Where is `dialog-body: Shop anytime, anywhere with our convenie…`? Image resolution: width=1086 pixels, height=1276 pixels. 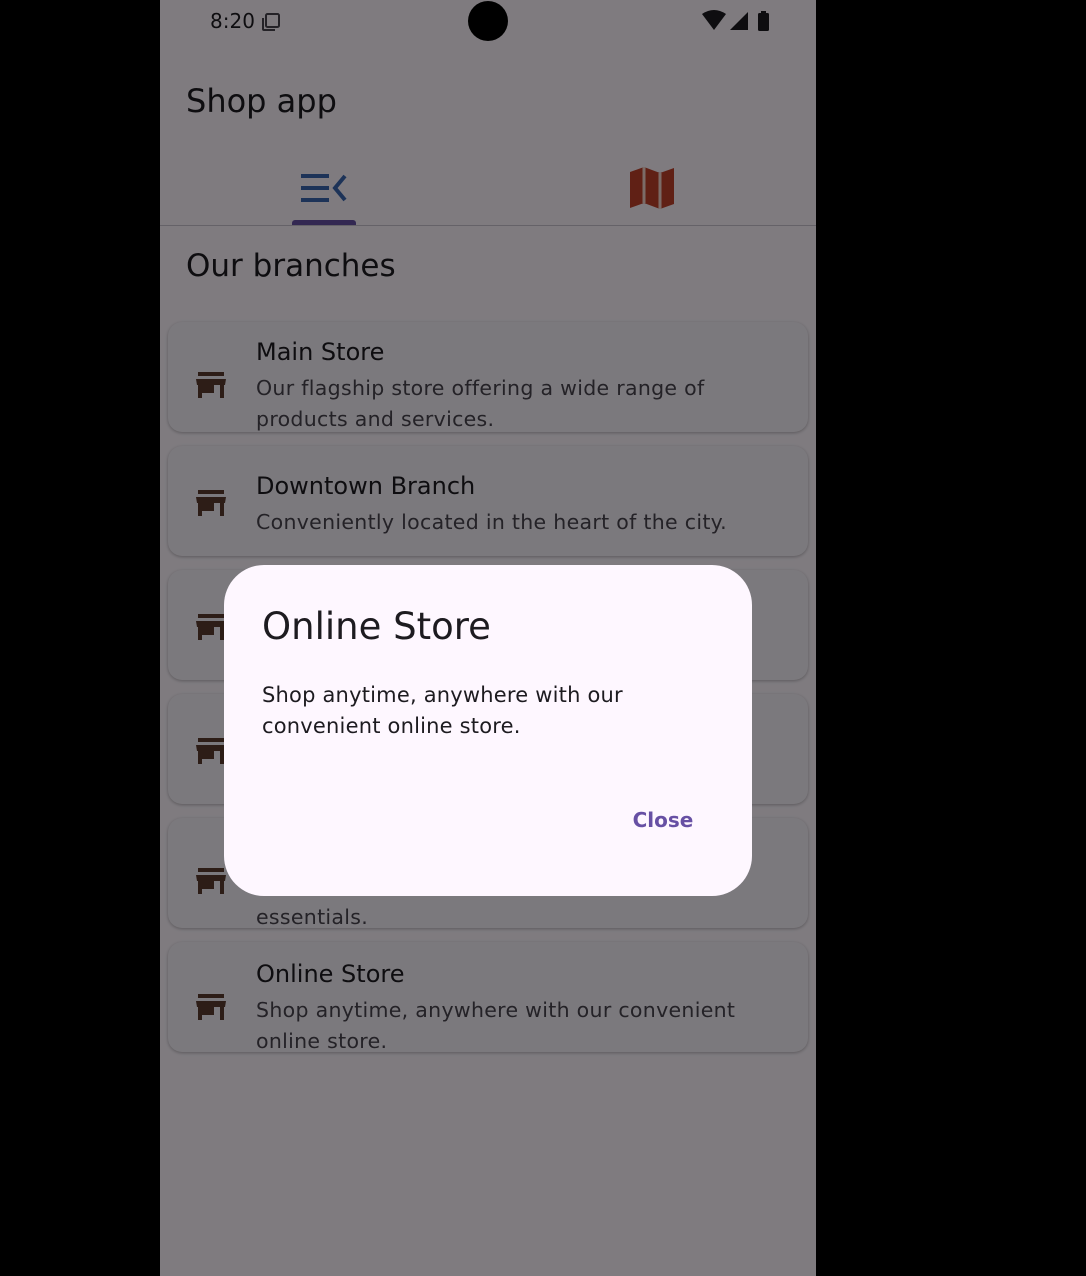
dialog-body: Shop anytime, anywhere with our convenie… is located at coordinates (442, 710).